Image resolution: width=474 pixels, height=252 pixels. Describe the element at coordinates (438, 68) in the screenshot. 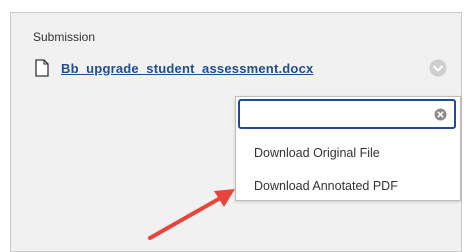

I see `chevron-down-circle-icon` at that location.